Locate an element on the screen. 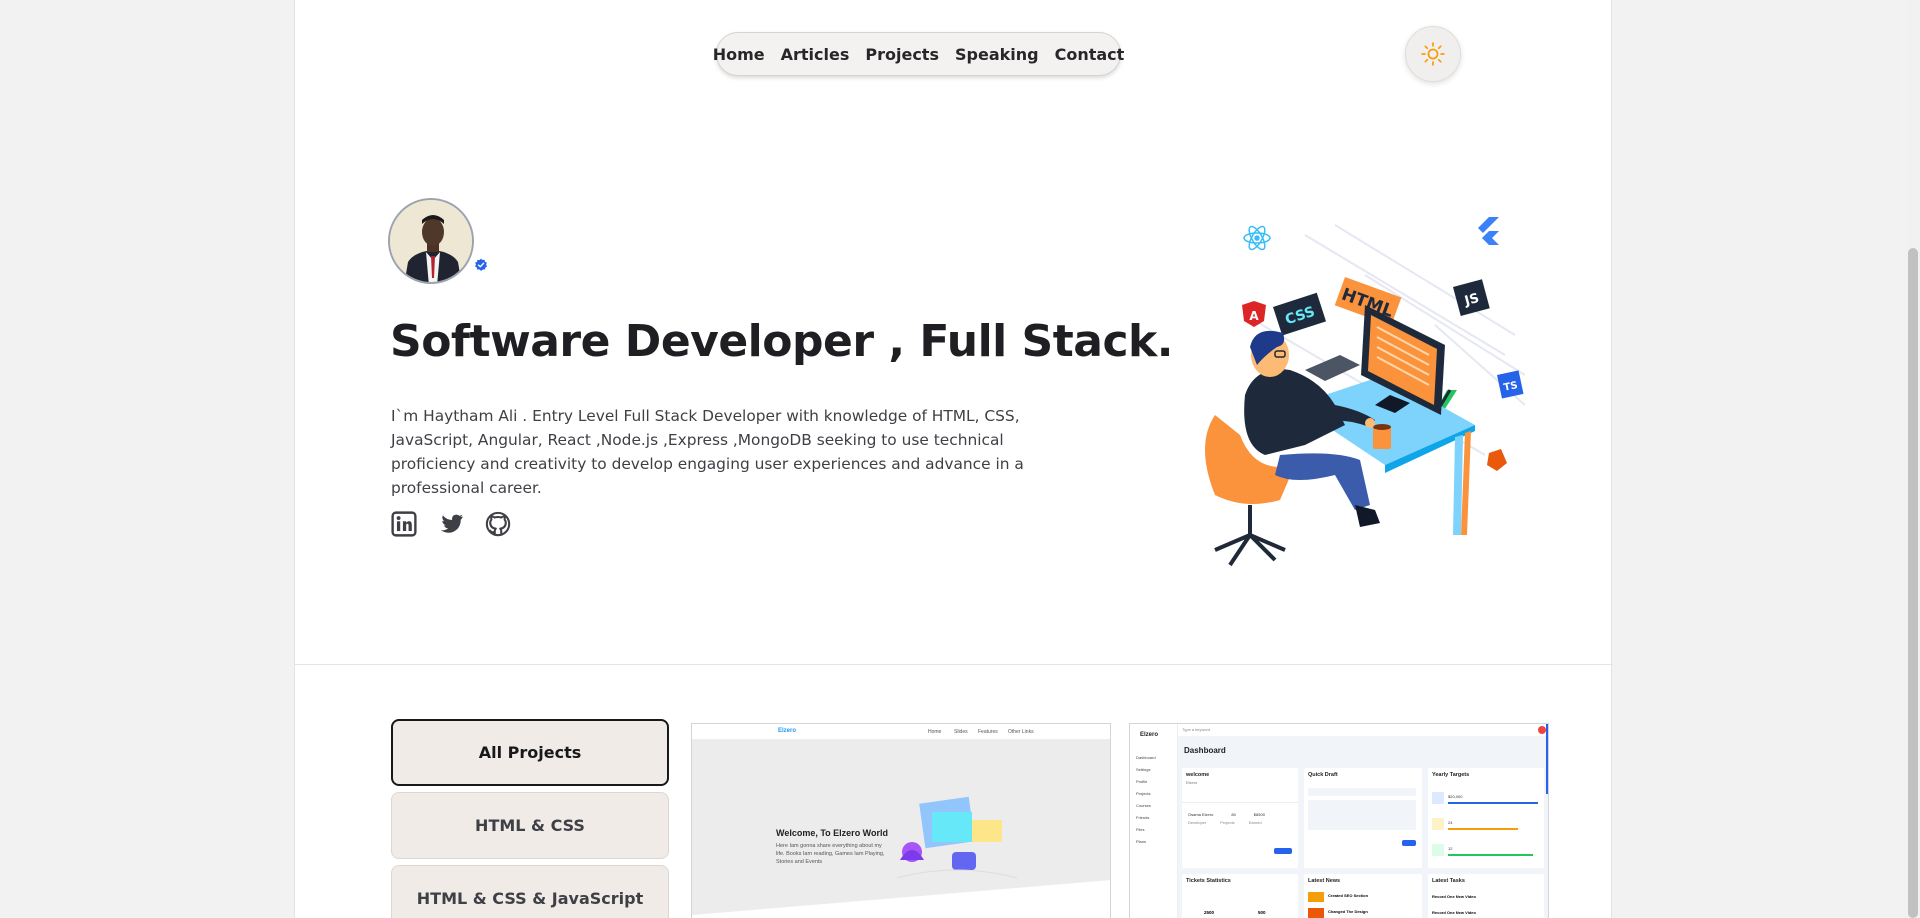 This screenshot has height=918, width=1920. nav-speaking: Speaking is located at coordinates (997, 54).